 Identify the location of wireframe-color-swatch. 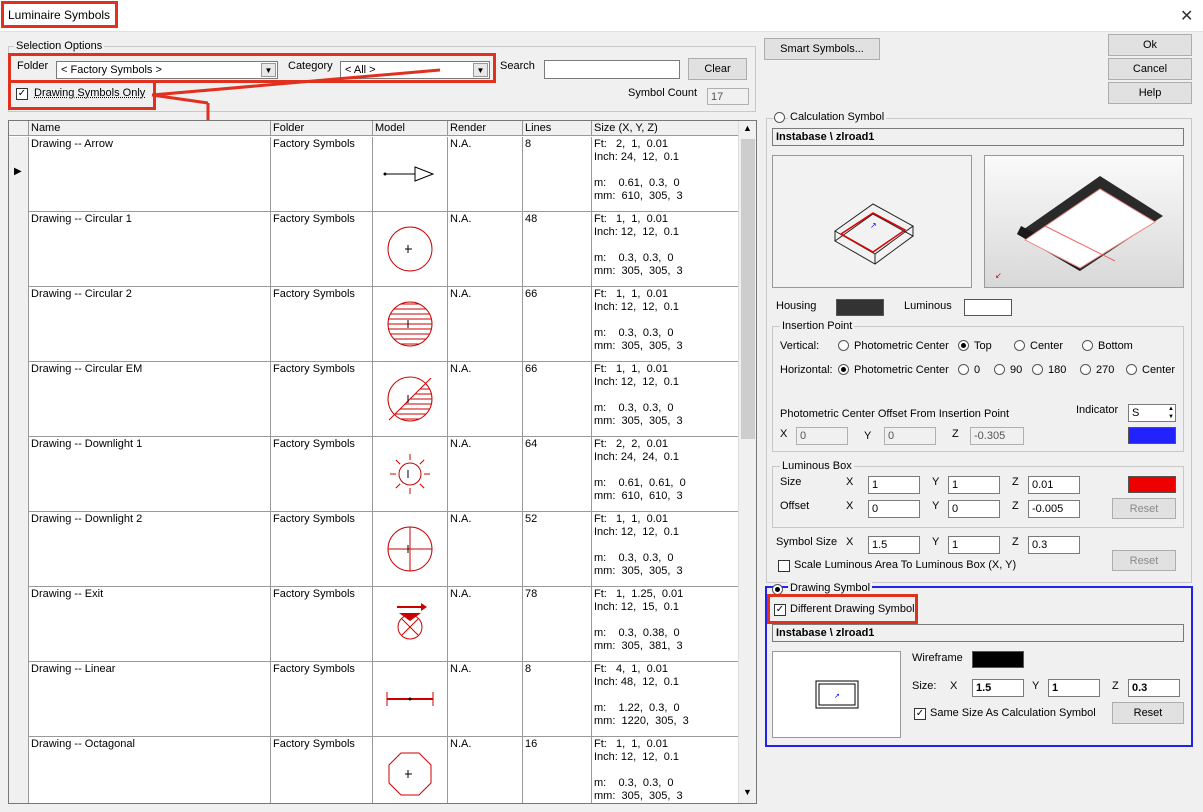
(998, 659).